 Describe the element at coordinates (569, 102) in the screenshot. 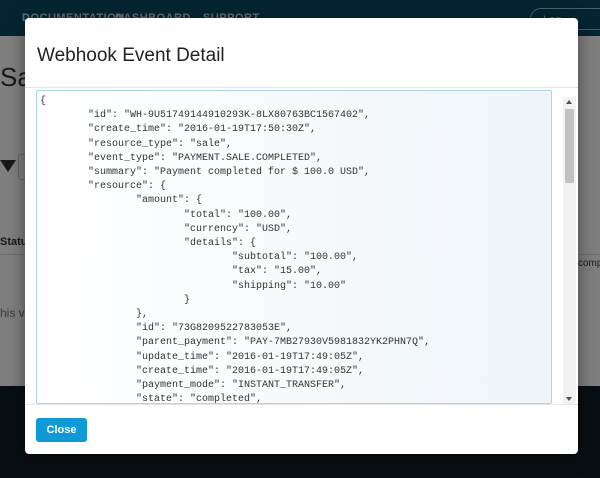

I see `scroll-up-arrow-icon` at that location.